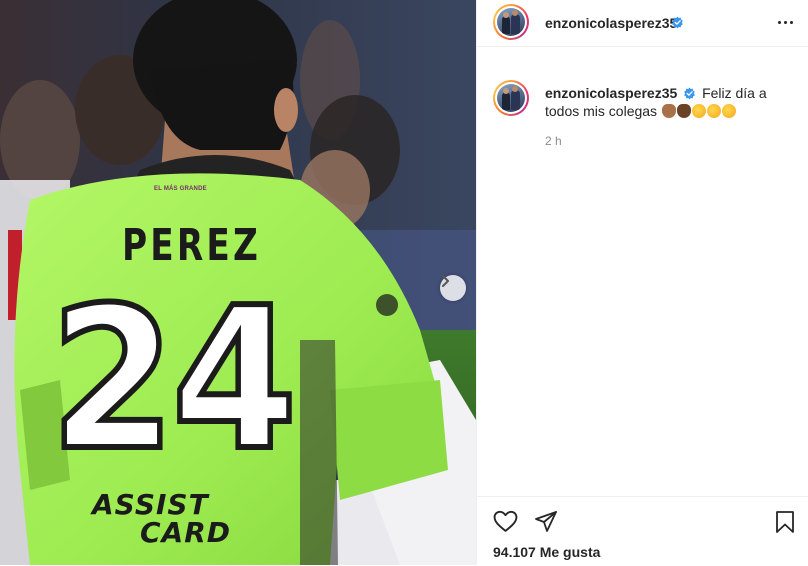 The image size is (808, 566). Describe the element at coordinates (546, 552) in the screenshot. I see `likes-count: 94.107 Me gusta` at that location.